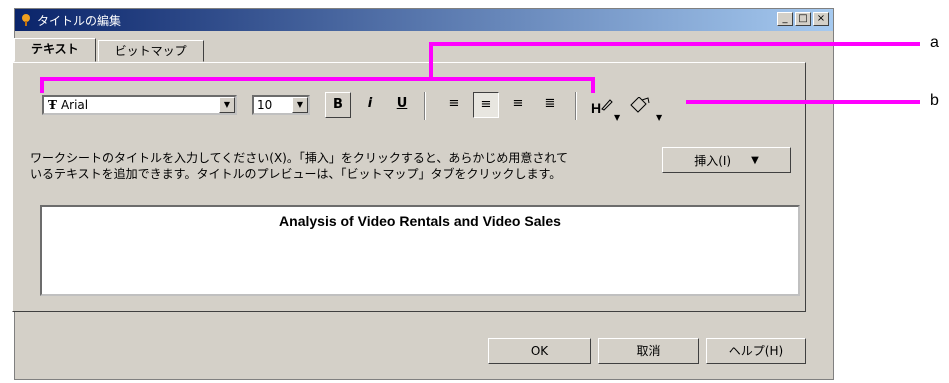 The width and height of the screenshot is (949, 383). I want to click on callout-a-label: a, so click(934, 42).